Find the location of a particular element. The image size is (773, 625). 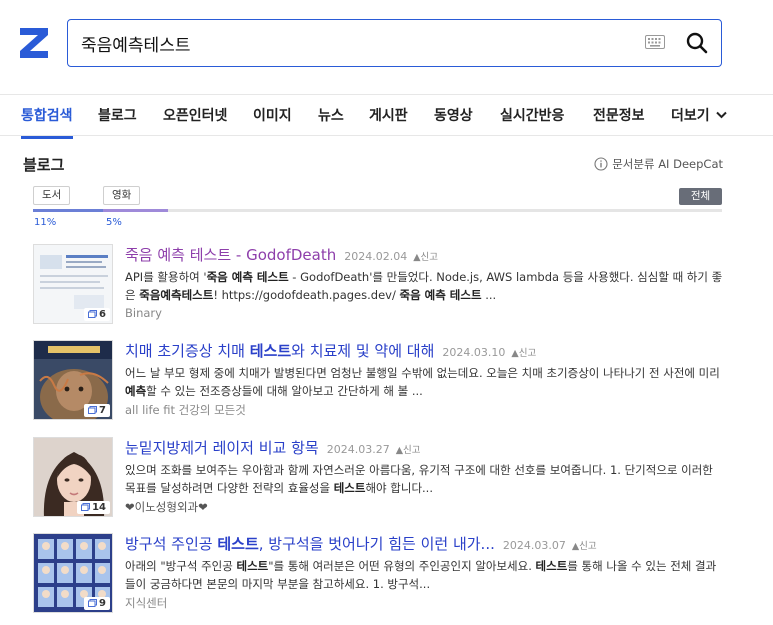

result-title-text: 눈밑지방제거 레이저 비교 항목 is located at coordinates (222, 448).